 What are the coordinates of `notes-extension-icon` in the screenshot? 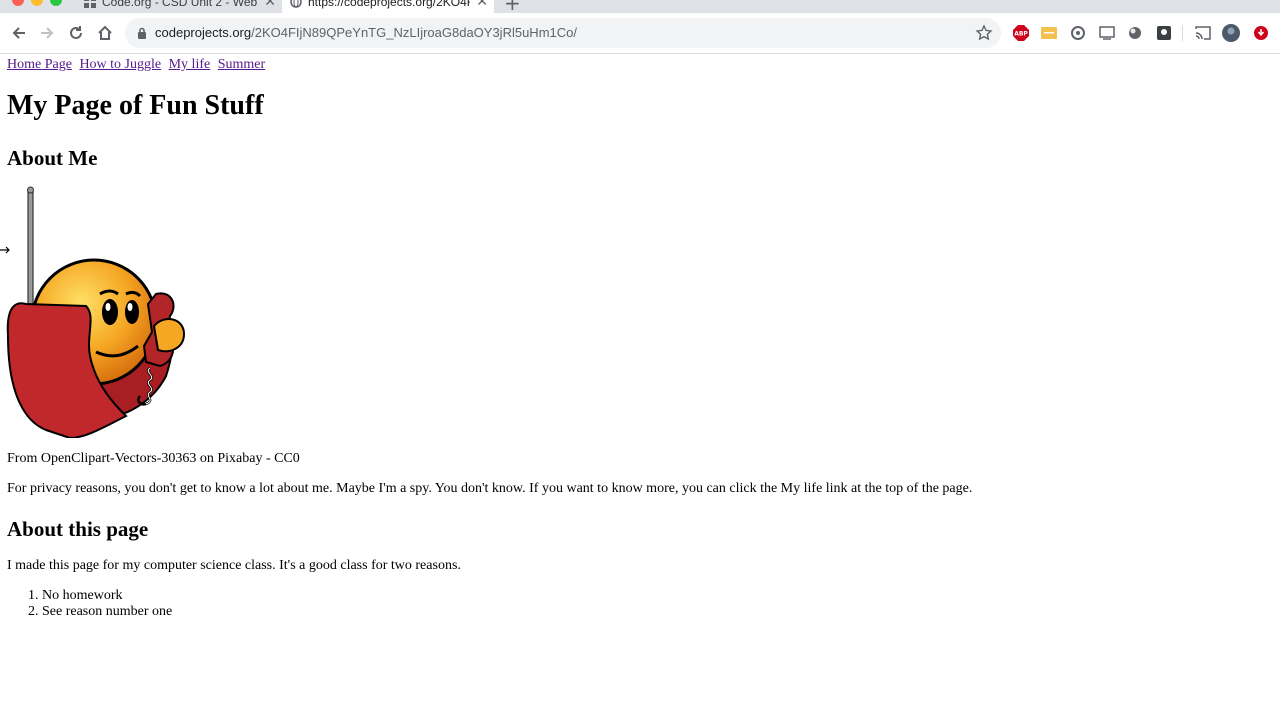 It's located at (1049, 33).